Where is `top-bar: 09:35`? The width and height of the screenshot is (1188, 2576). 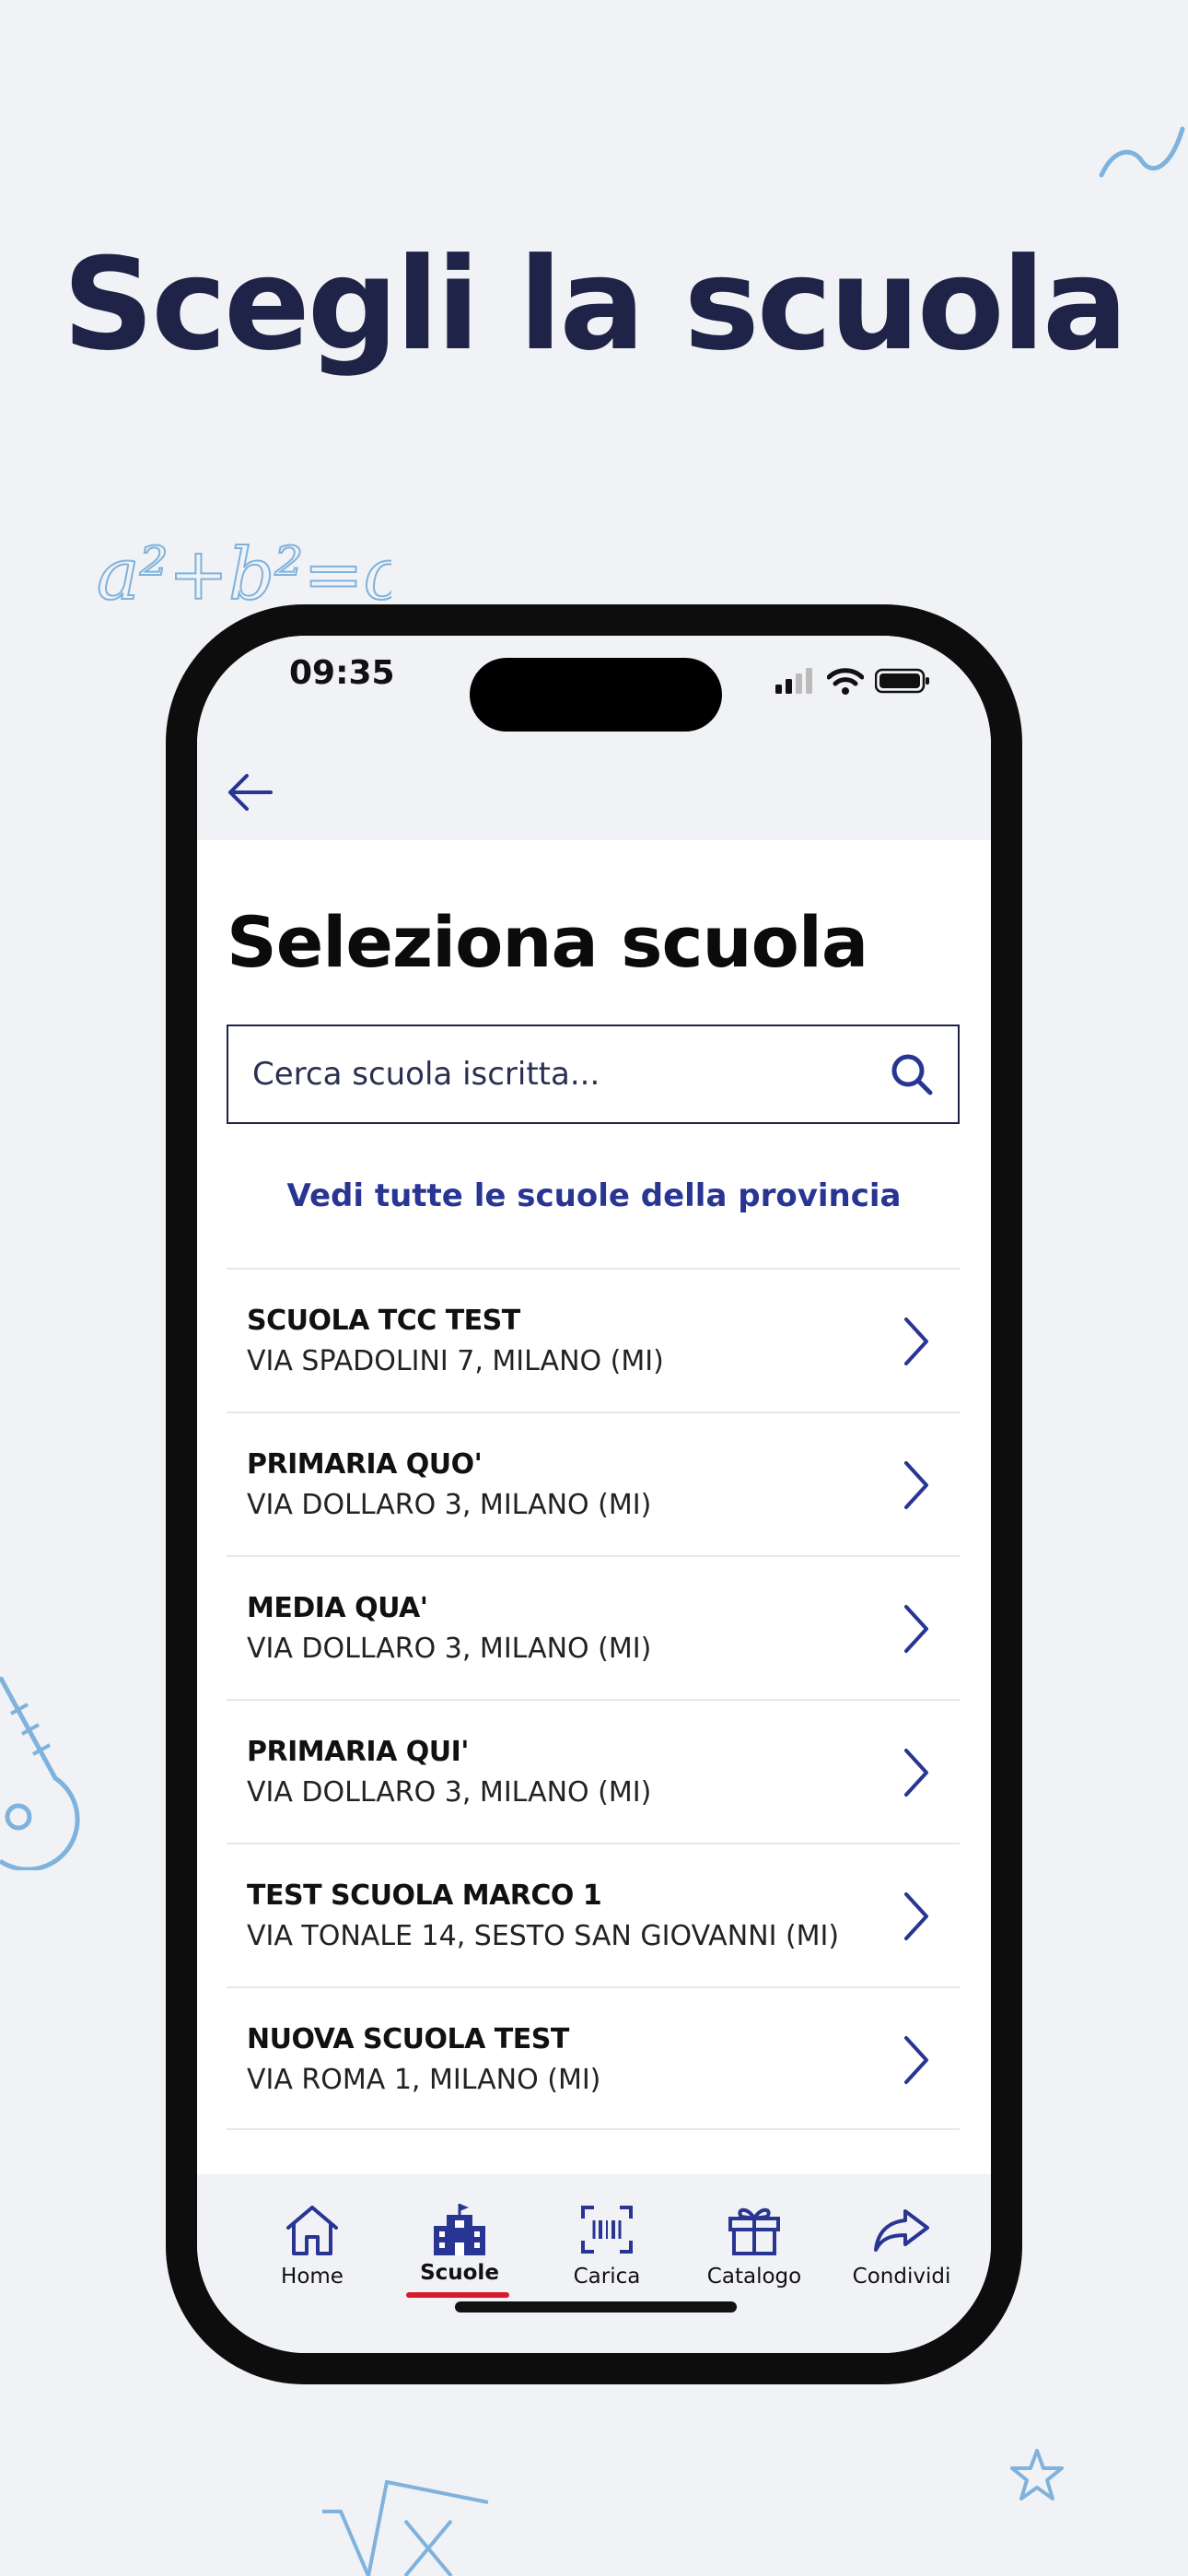
top-bar: 09:35 is located at coordinates (594, 738).